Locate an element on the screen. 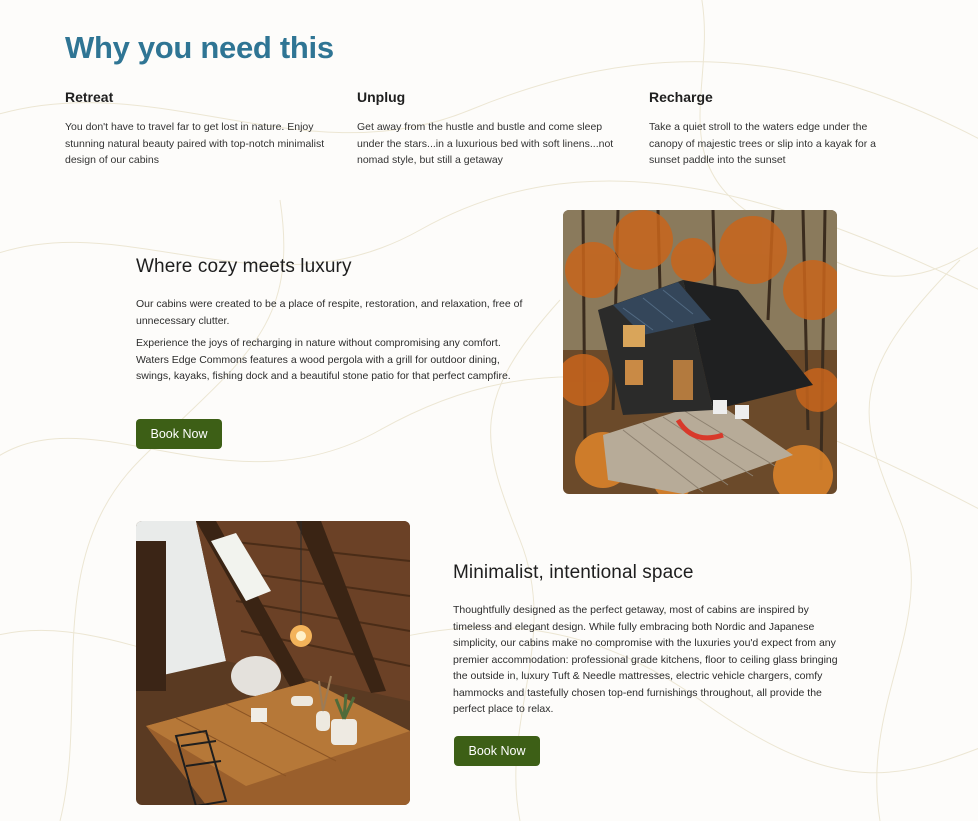 This screenshot has width=978, height=821. feature-heading: Unplug is located at coordinates (381, 97).